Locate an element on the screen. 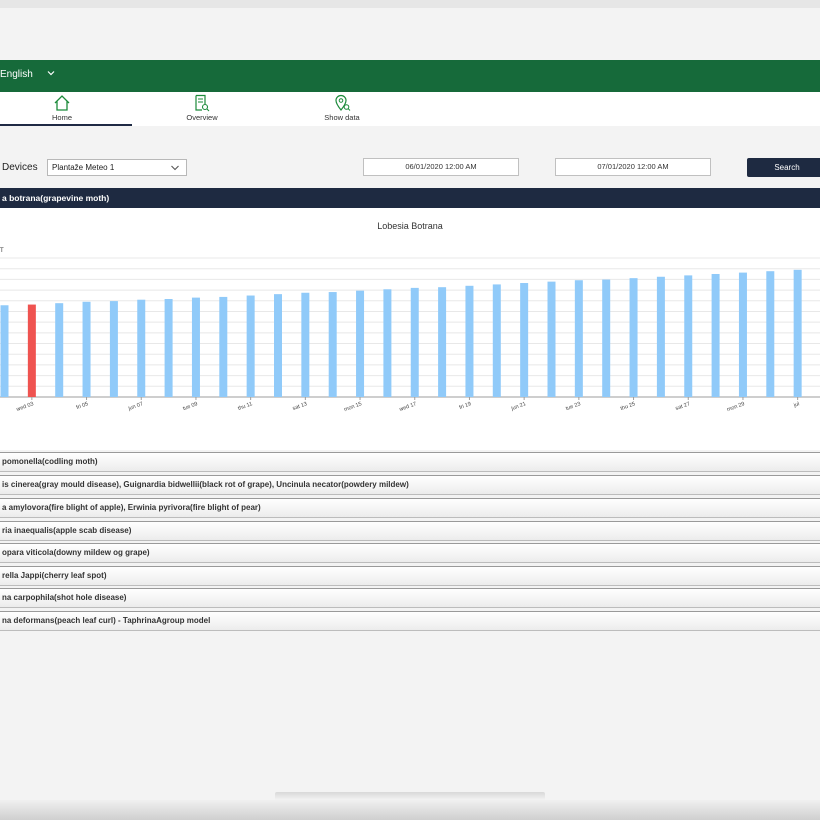  x-tick-label: thu 11 is located at coordinates (245, 406).